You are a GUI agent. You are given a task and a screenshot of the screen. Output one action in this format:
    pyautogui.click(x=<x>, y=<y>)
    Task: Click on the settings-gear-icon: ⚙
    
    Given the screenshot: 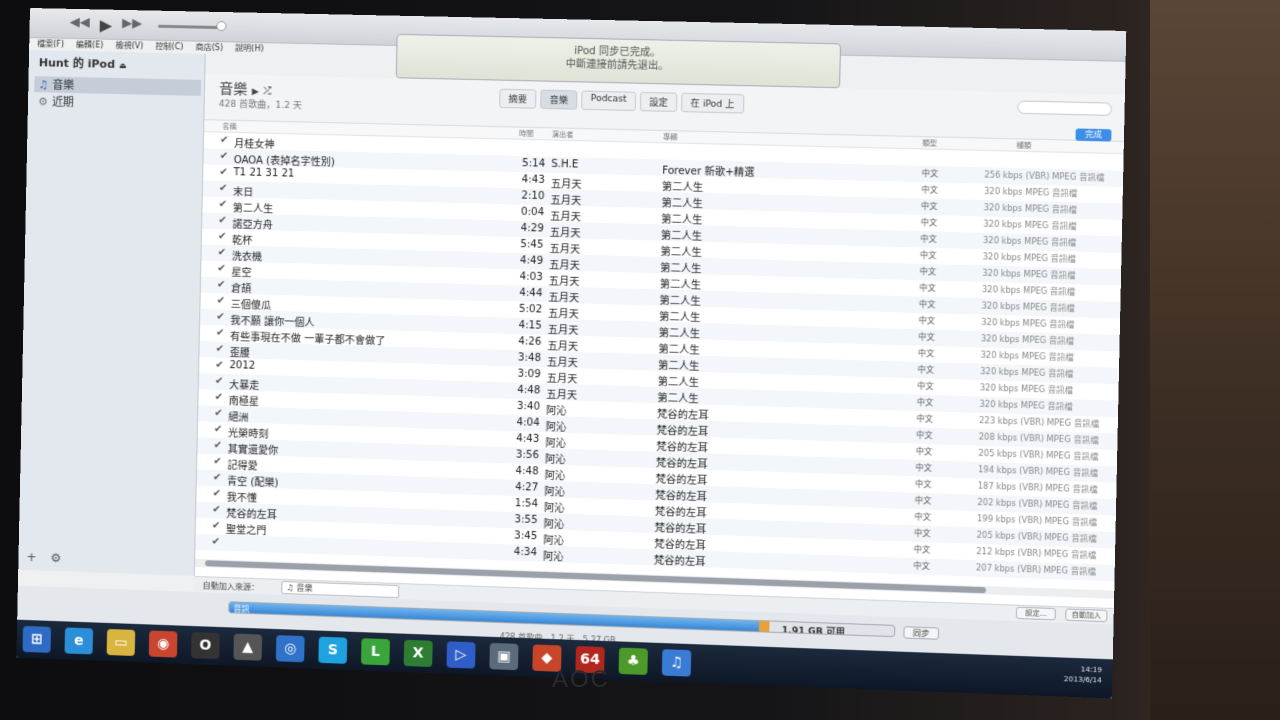 What is the action you would take?
    pyautogui.click(x=55, y=558)
    